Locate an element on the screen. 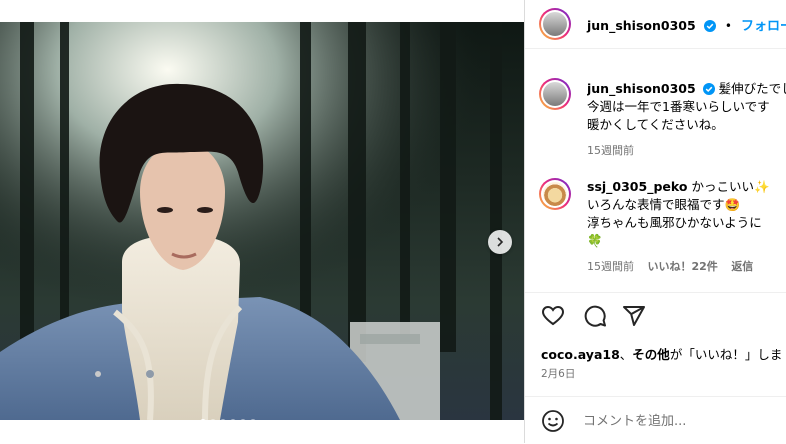 The width and height of the screenshot is (786, 444). caption-line-2: 今週は一年で1番寒いらしいです is located at coordinates (678, 106).